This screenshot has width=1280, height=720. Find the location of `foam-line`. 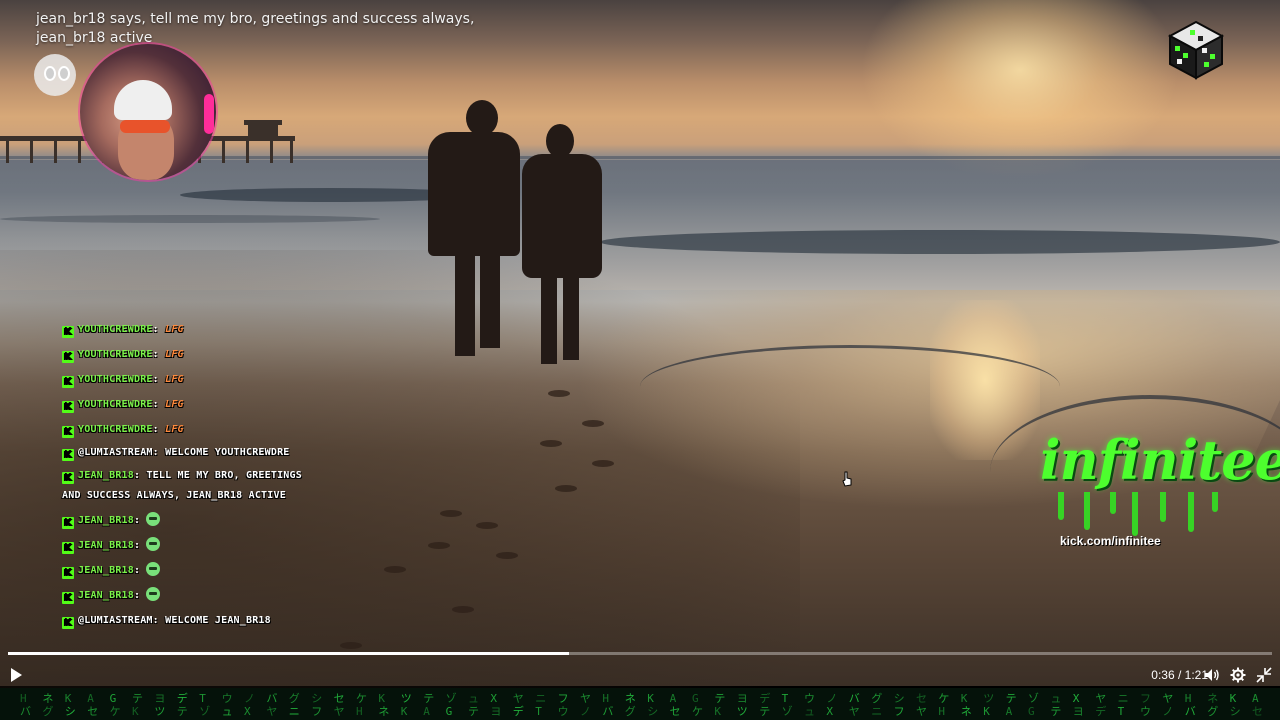

foam-line is located at coordinates (850, 386).